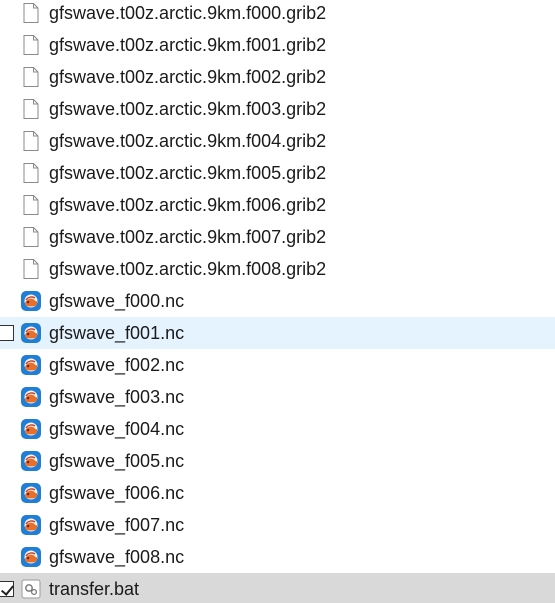 The height and width of the screenshot is (603, 555). I want to click on file-row: gfswave.t00z.arctic.9km.f007.grib2, so click(277, 237).